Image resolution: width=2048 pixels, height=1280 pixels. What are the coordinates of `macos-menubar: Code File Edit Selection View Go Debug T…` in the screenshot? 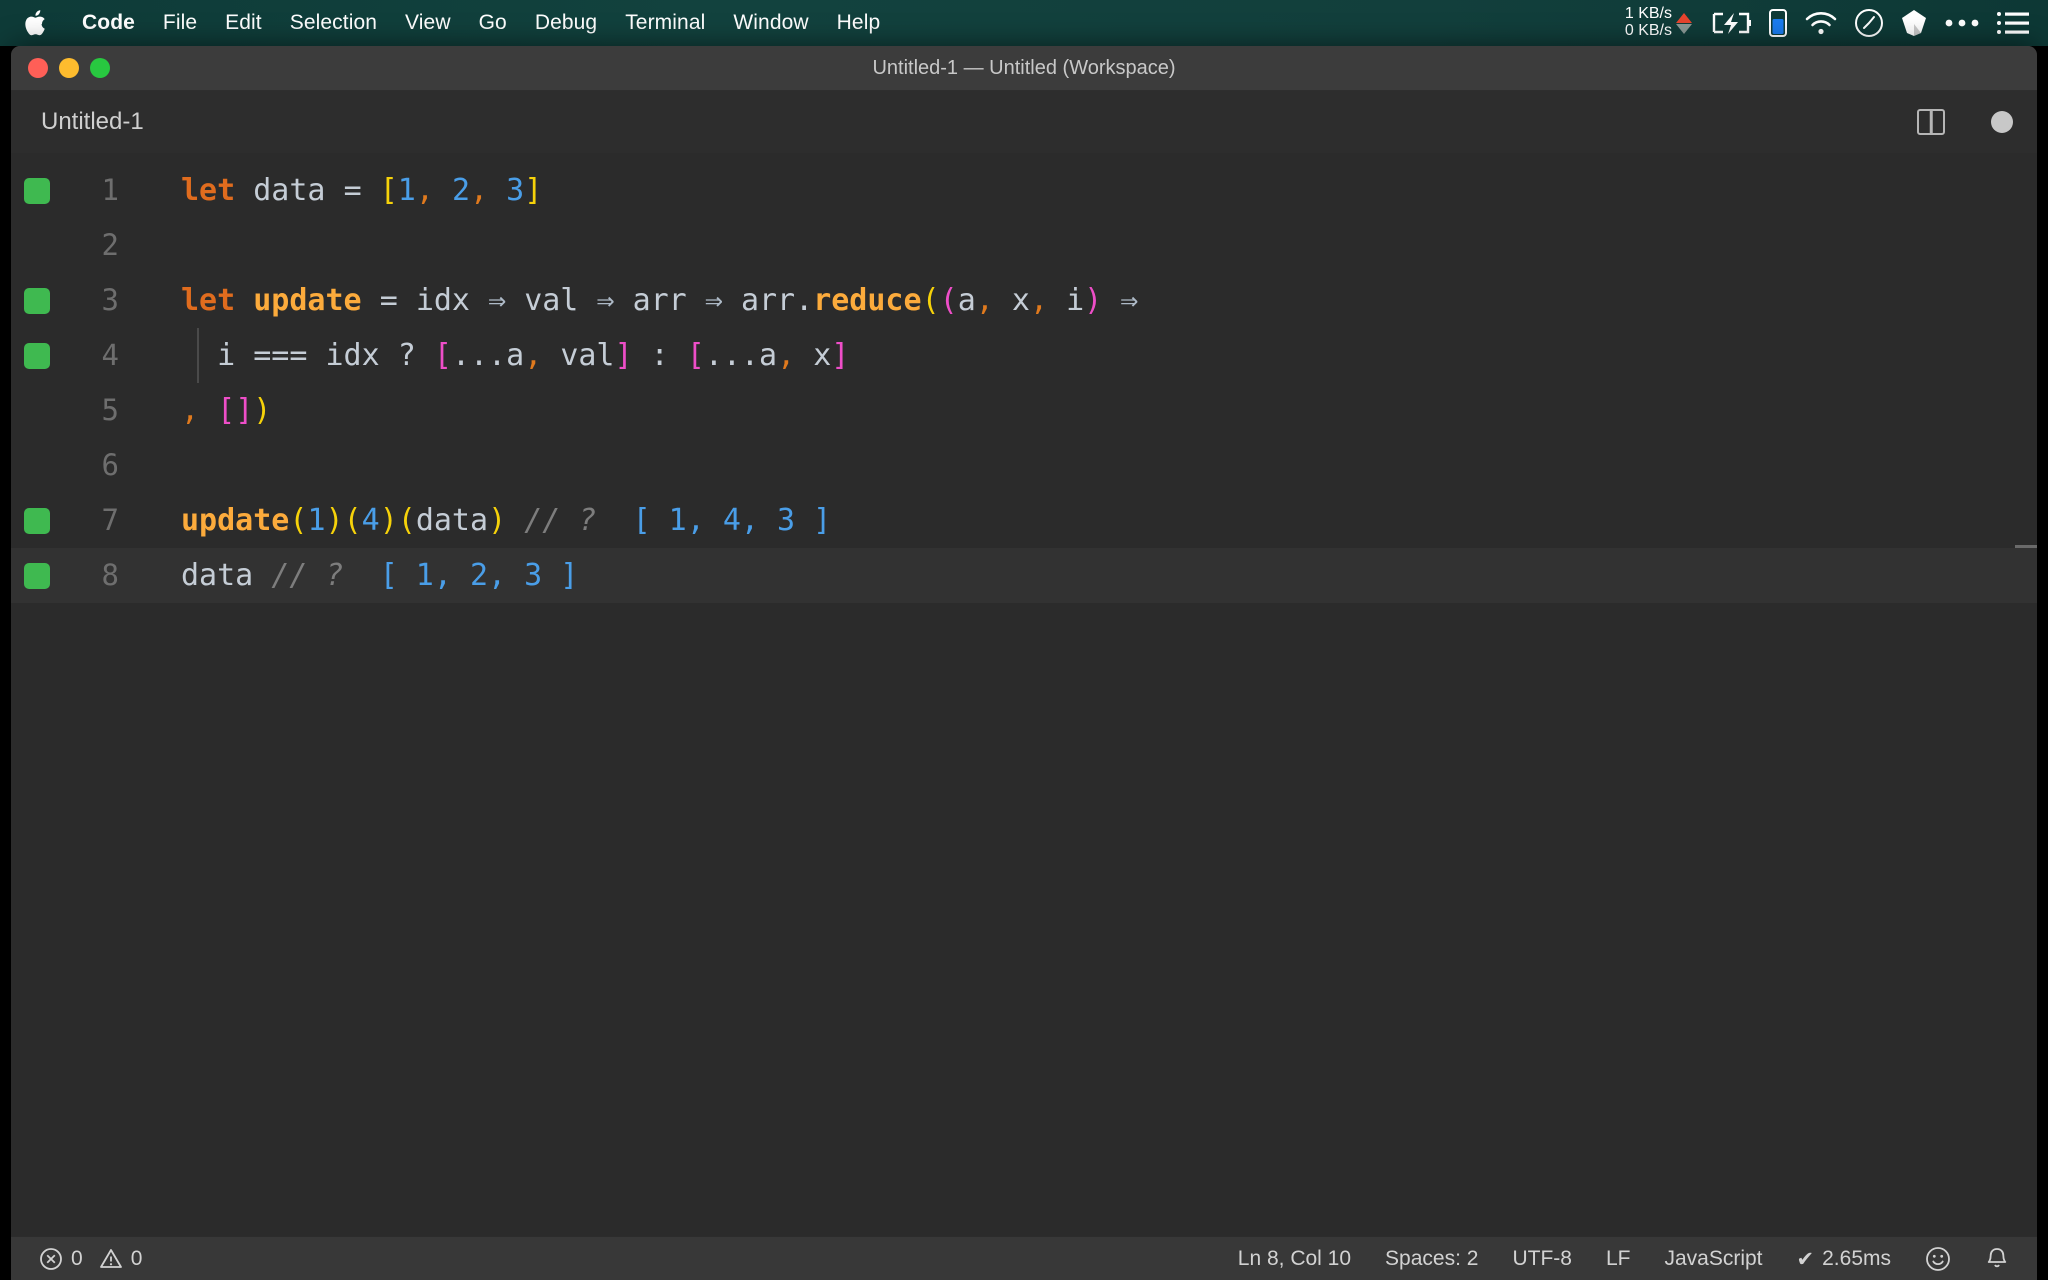 It's located at (1024, 23).